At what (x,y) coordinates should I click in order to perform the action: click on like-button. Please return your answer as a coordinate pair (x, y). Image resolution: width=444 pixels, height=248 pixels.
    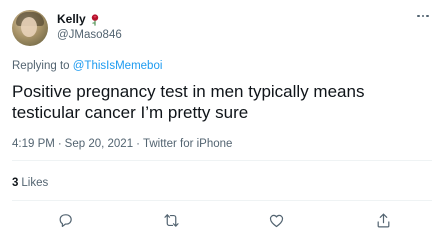
    Looking at the image, I should click on (276, 220).